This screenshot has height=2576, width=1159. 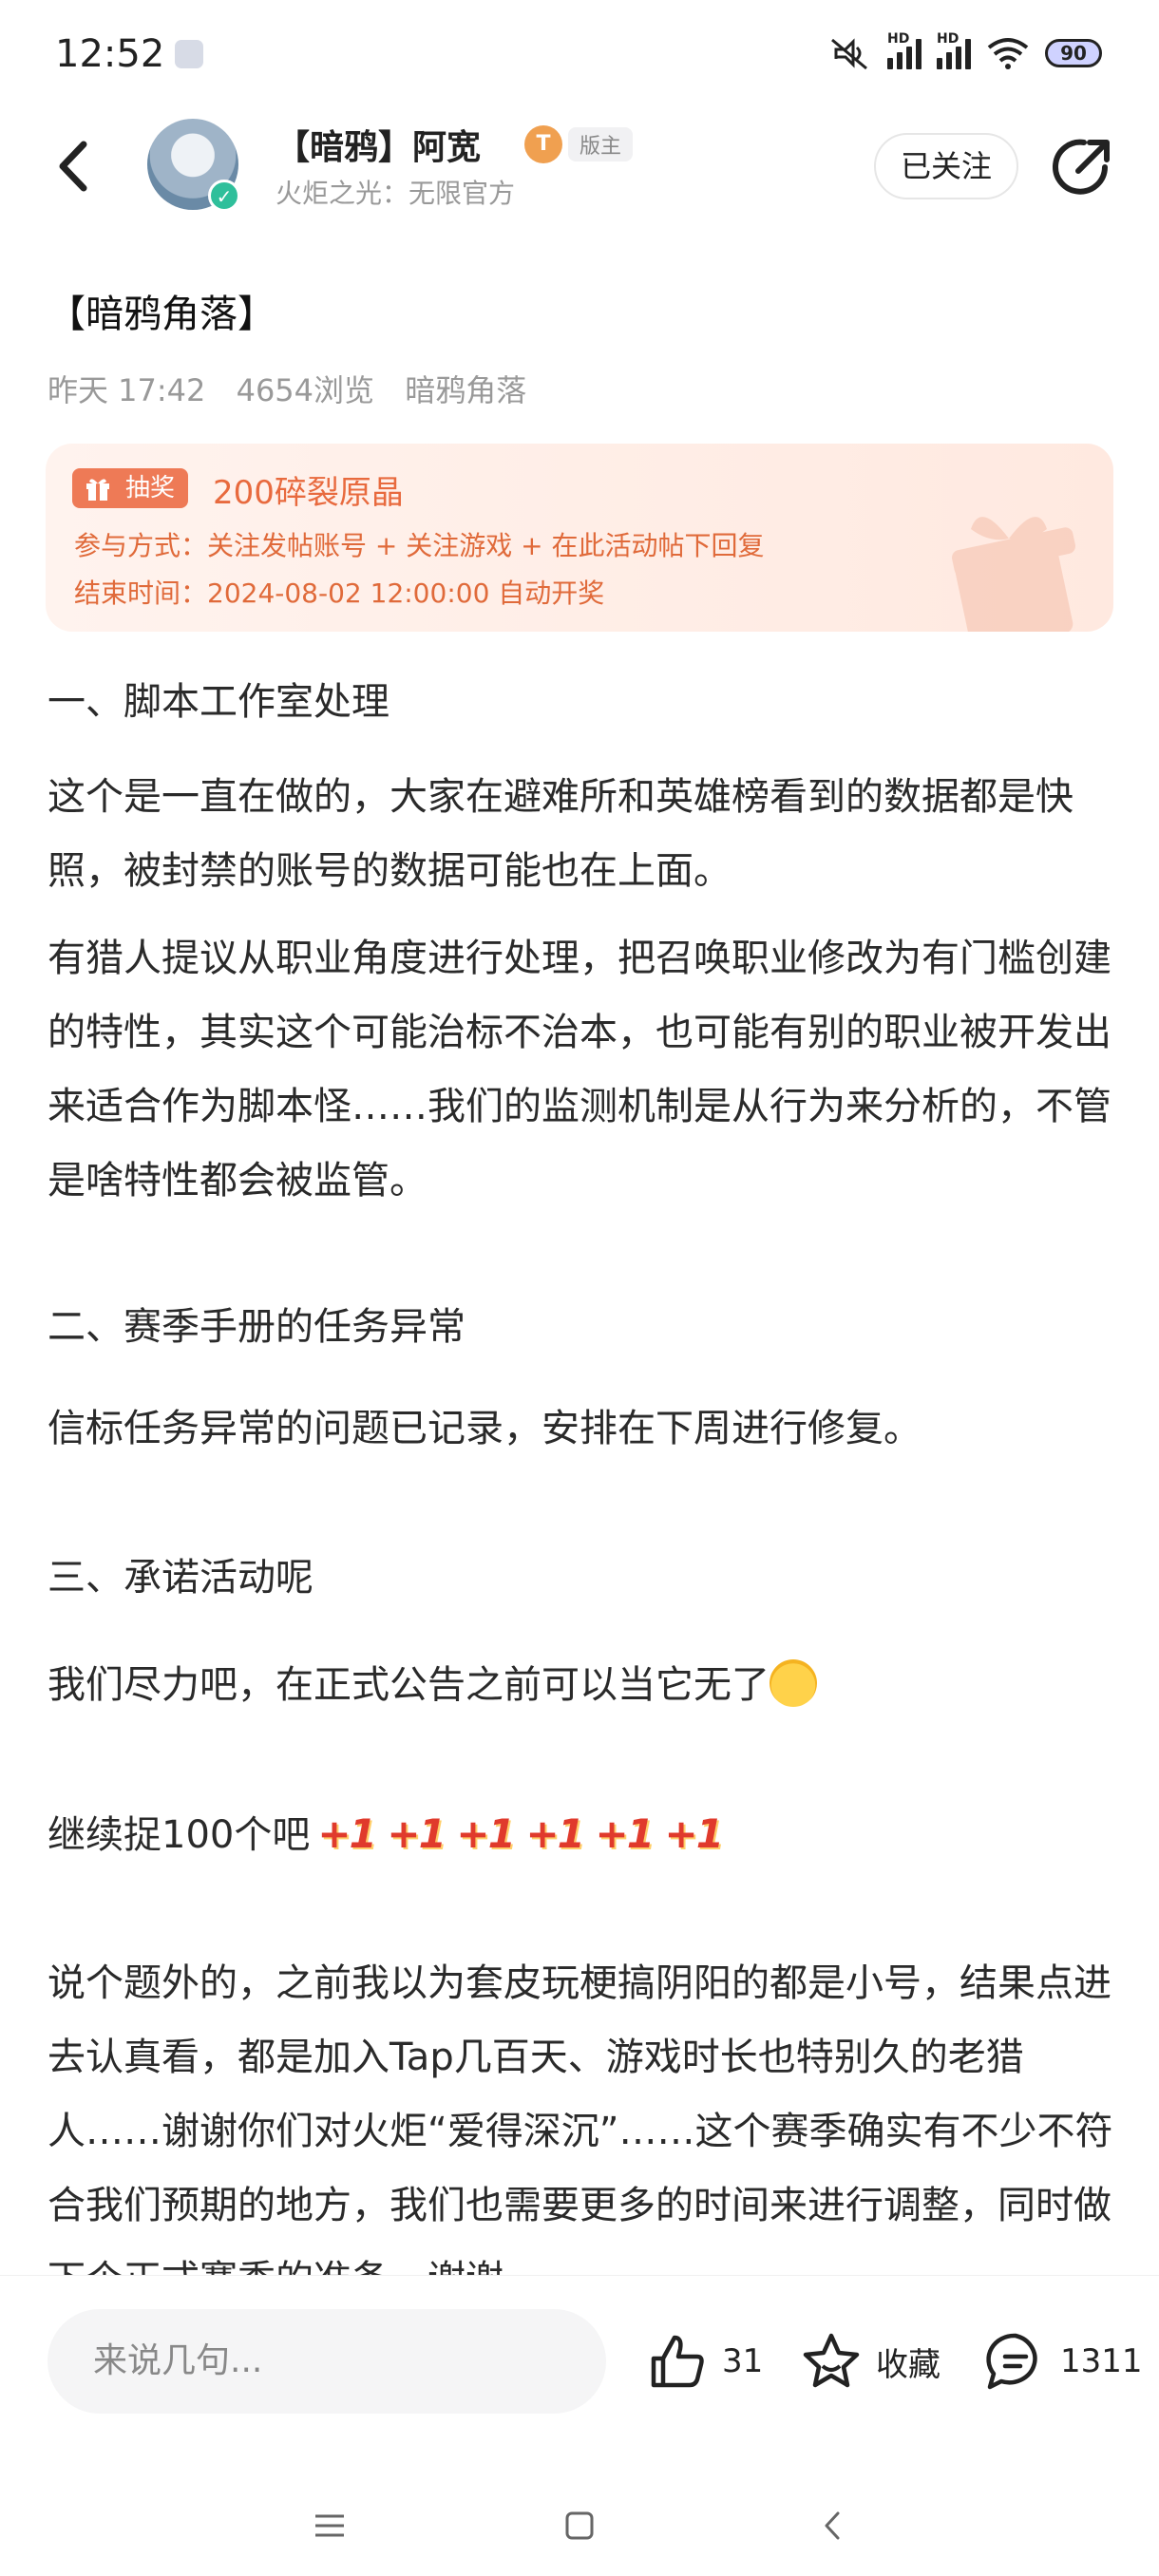 I want to click on follow-button: 已关注, so click(x=946, y=166).